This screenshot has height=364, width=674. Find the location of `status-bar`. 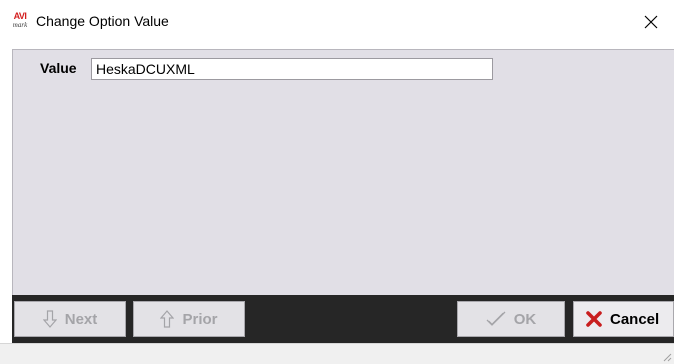

status-bar is located at coordinates (337, 353).